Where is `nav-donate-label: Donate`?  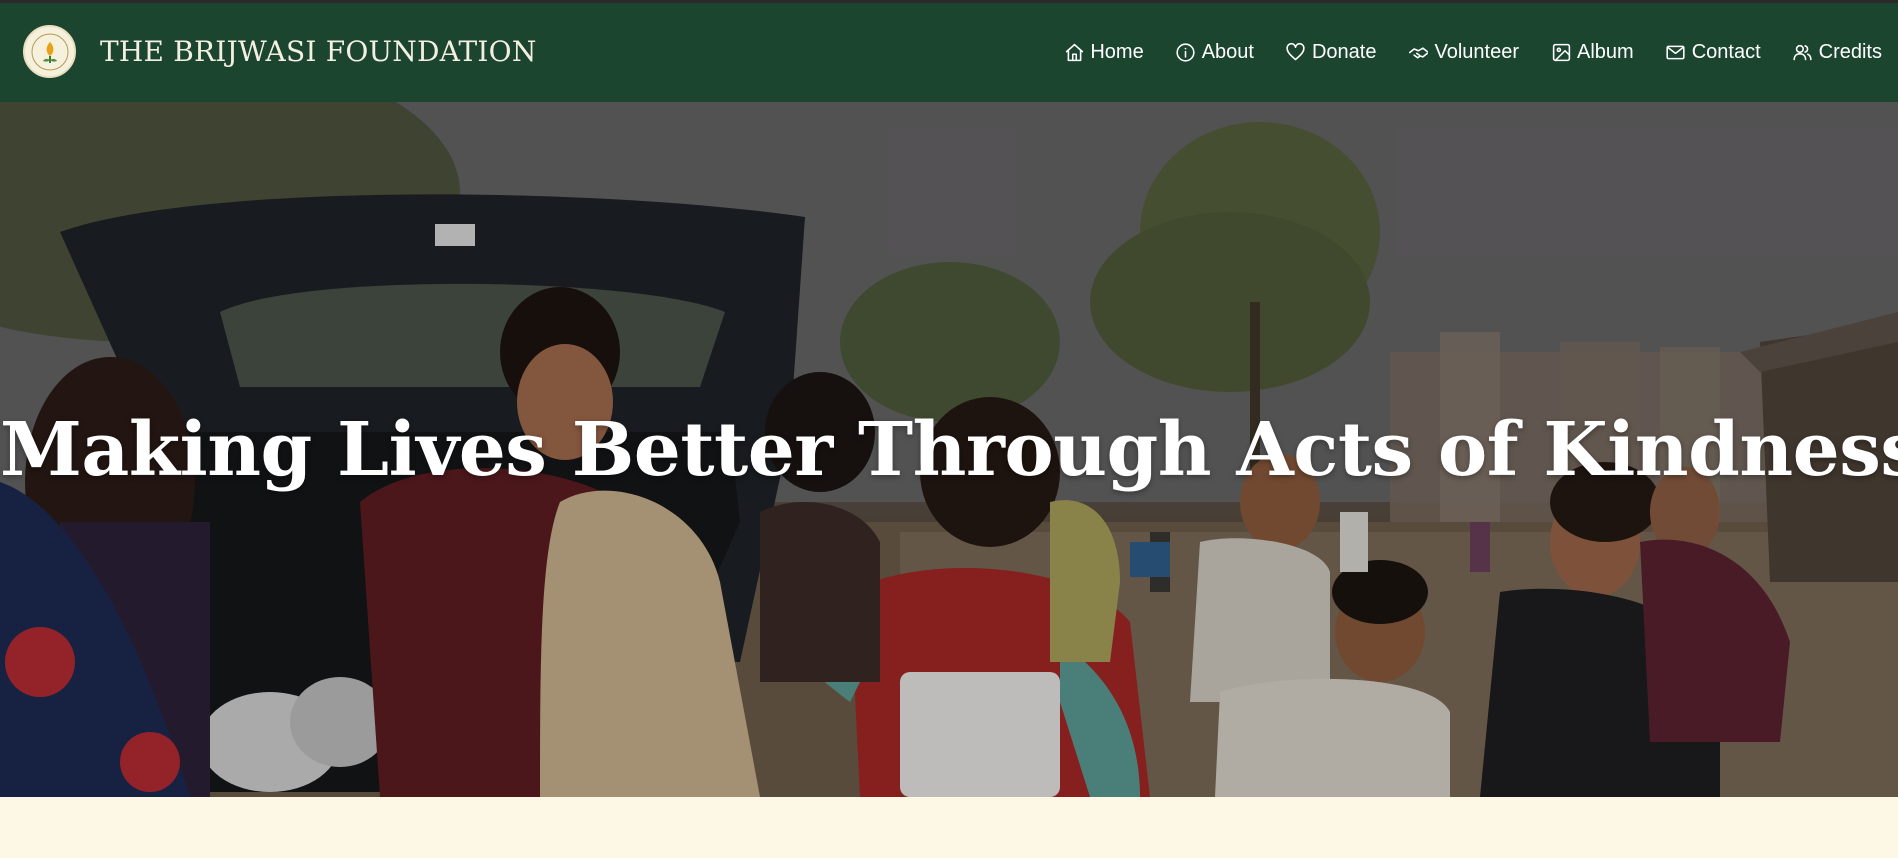 nav-donate-label: Donate is located at coordinates (1344, 52).